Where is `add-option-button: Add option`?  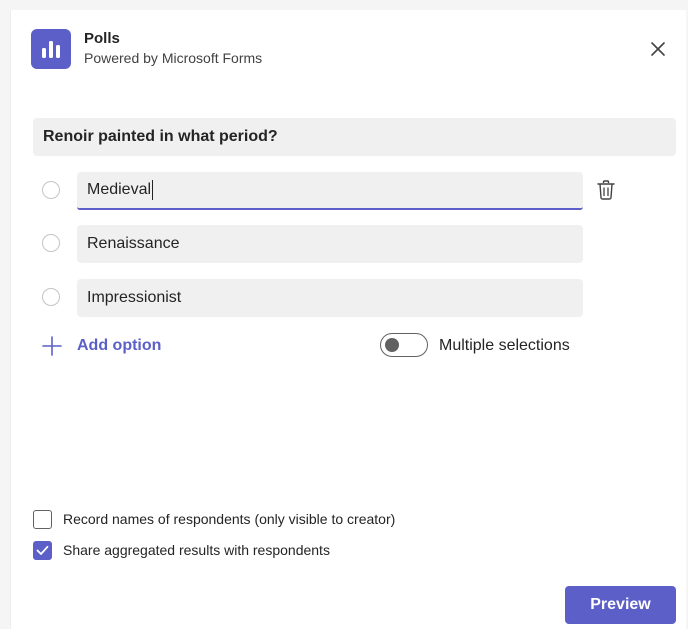 add-option-button: Add option is located at coordinates (101, 346).